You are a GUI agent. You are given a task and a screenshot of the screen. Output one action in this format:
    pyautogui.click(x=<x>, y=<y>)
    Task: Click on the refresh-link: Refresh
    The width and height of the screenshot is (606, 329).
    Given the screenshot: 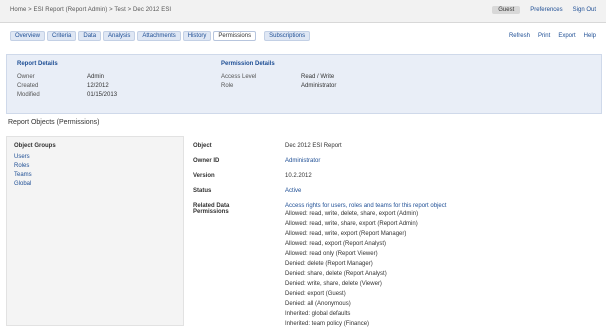 What is the action you would take?
    pyautogui.click(x=519, y=36)
    